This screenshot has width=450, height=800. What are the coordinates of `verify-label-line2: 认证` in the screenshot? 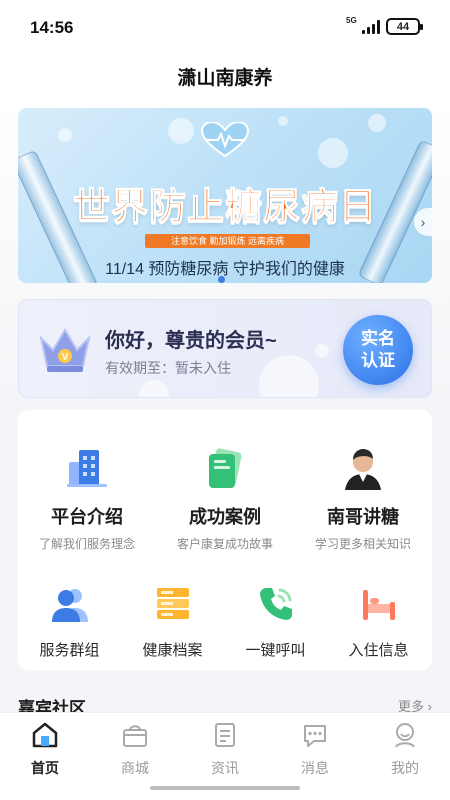 It's located at (378, 360).